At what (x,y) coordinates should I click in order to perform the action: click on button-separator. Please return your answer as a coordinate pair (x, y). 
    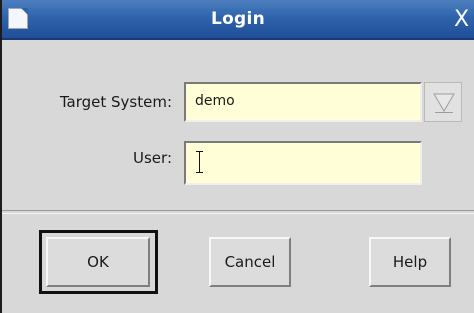
    Looking at the image, I should click on (238, 212).